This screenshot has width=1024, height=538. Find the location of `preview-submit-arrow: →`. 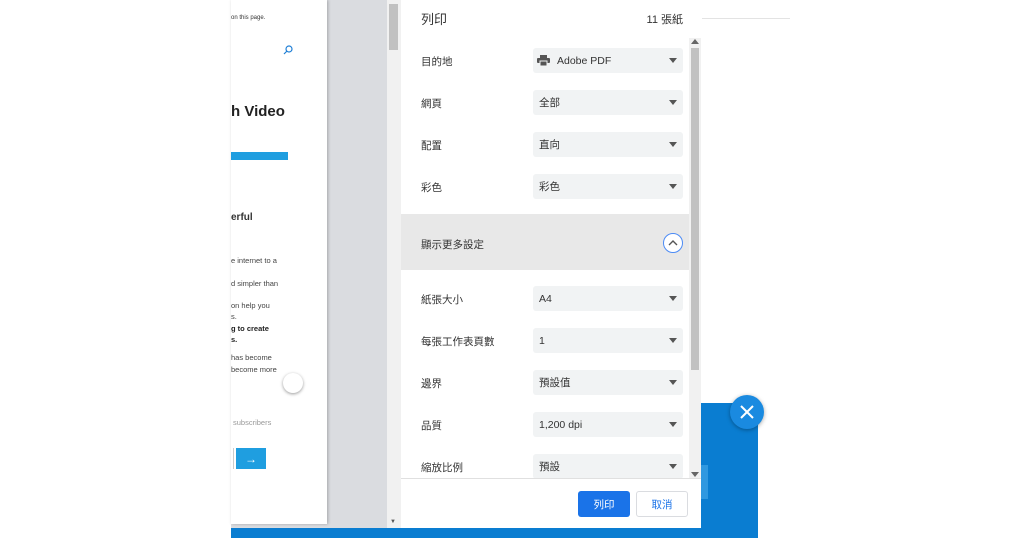

preview-submit-arrow: → is located at coordinates (251, 458).